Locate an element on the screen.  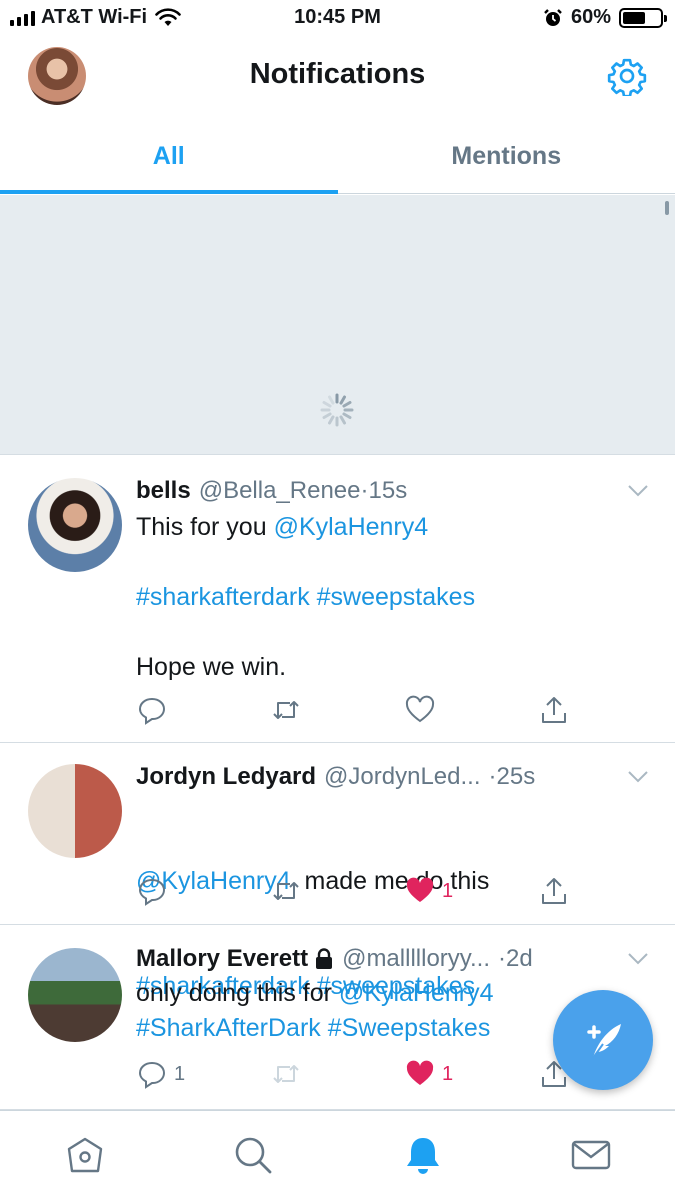
user-handle: @Bella_Renee is located at coordinates (280, 491).